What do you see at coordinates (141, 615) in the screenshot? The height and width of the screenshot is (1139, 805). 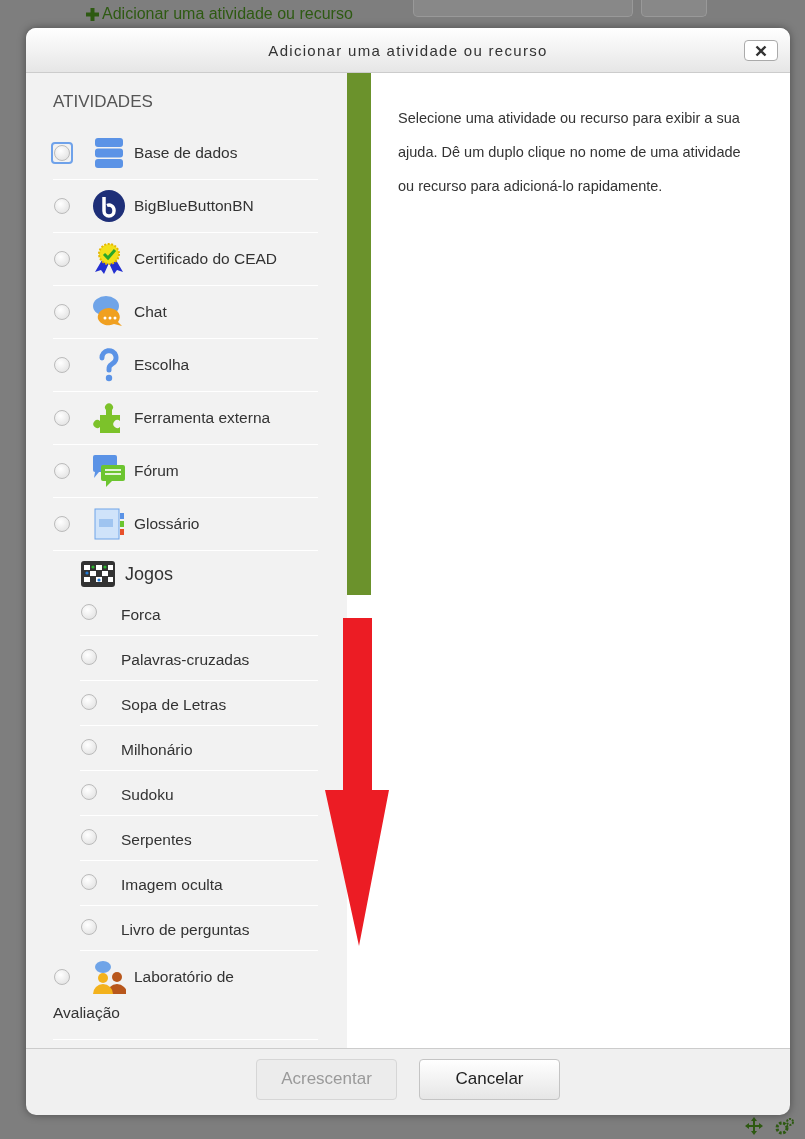 I see `activity-label: Forca` at bounding box center [141, 615].